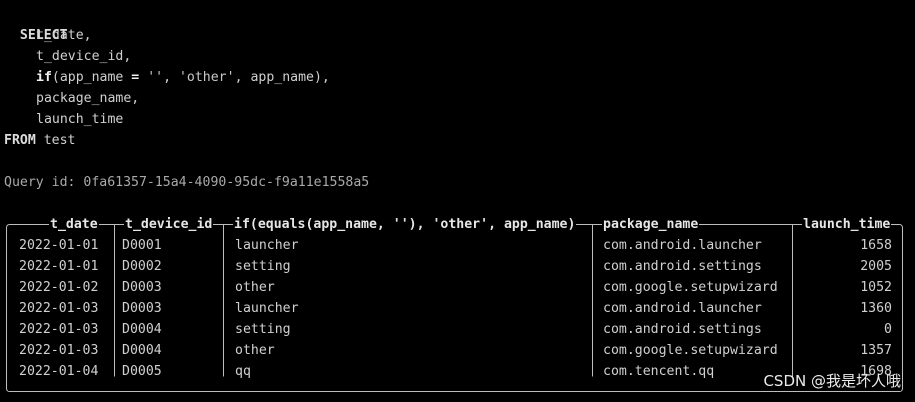 This screenshot has width=915, height=402. Describe the element at coordinates (91, 77) in the screenshot. I see `if-open: (app_name` at that location.